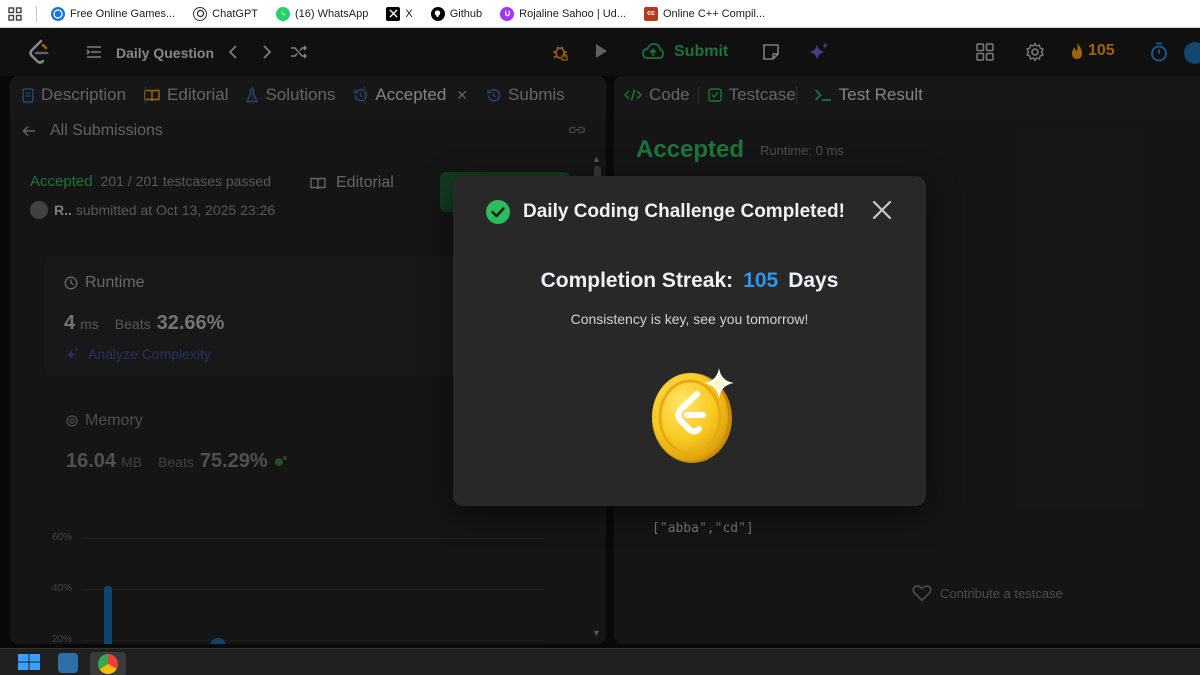  What do you see at coordinates (58, 13) in the screenshot?
I see `globe-icon` at bounding box center [58, 13].